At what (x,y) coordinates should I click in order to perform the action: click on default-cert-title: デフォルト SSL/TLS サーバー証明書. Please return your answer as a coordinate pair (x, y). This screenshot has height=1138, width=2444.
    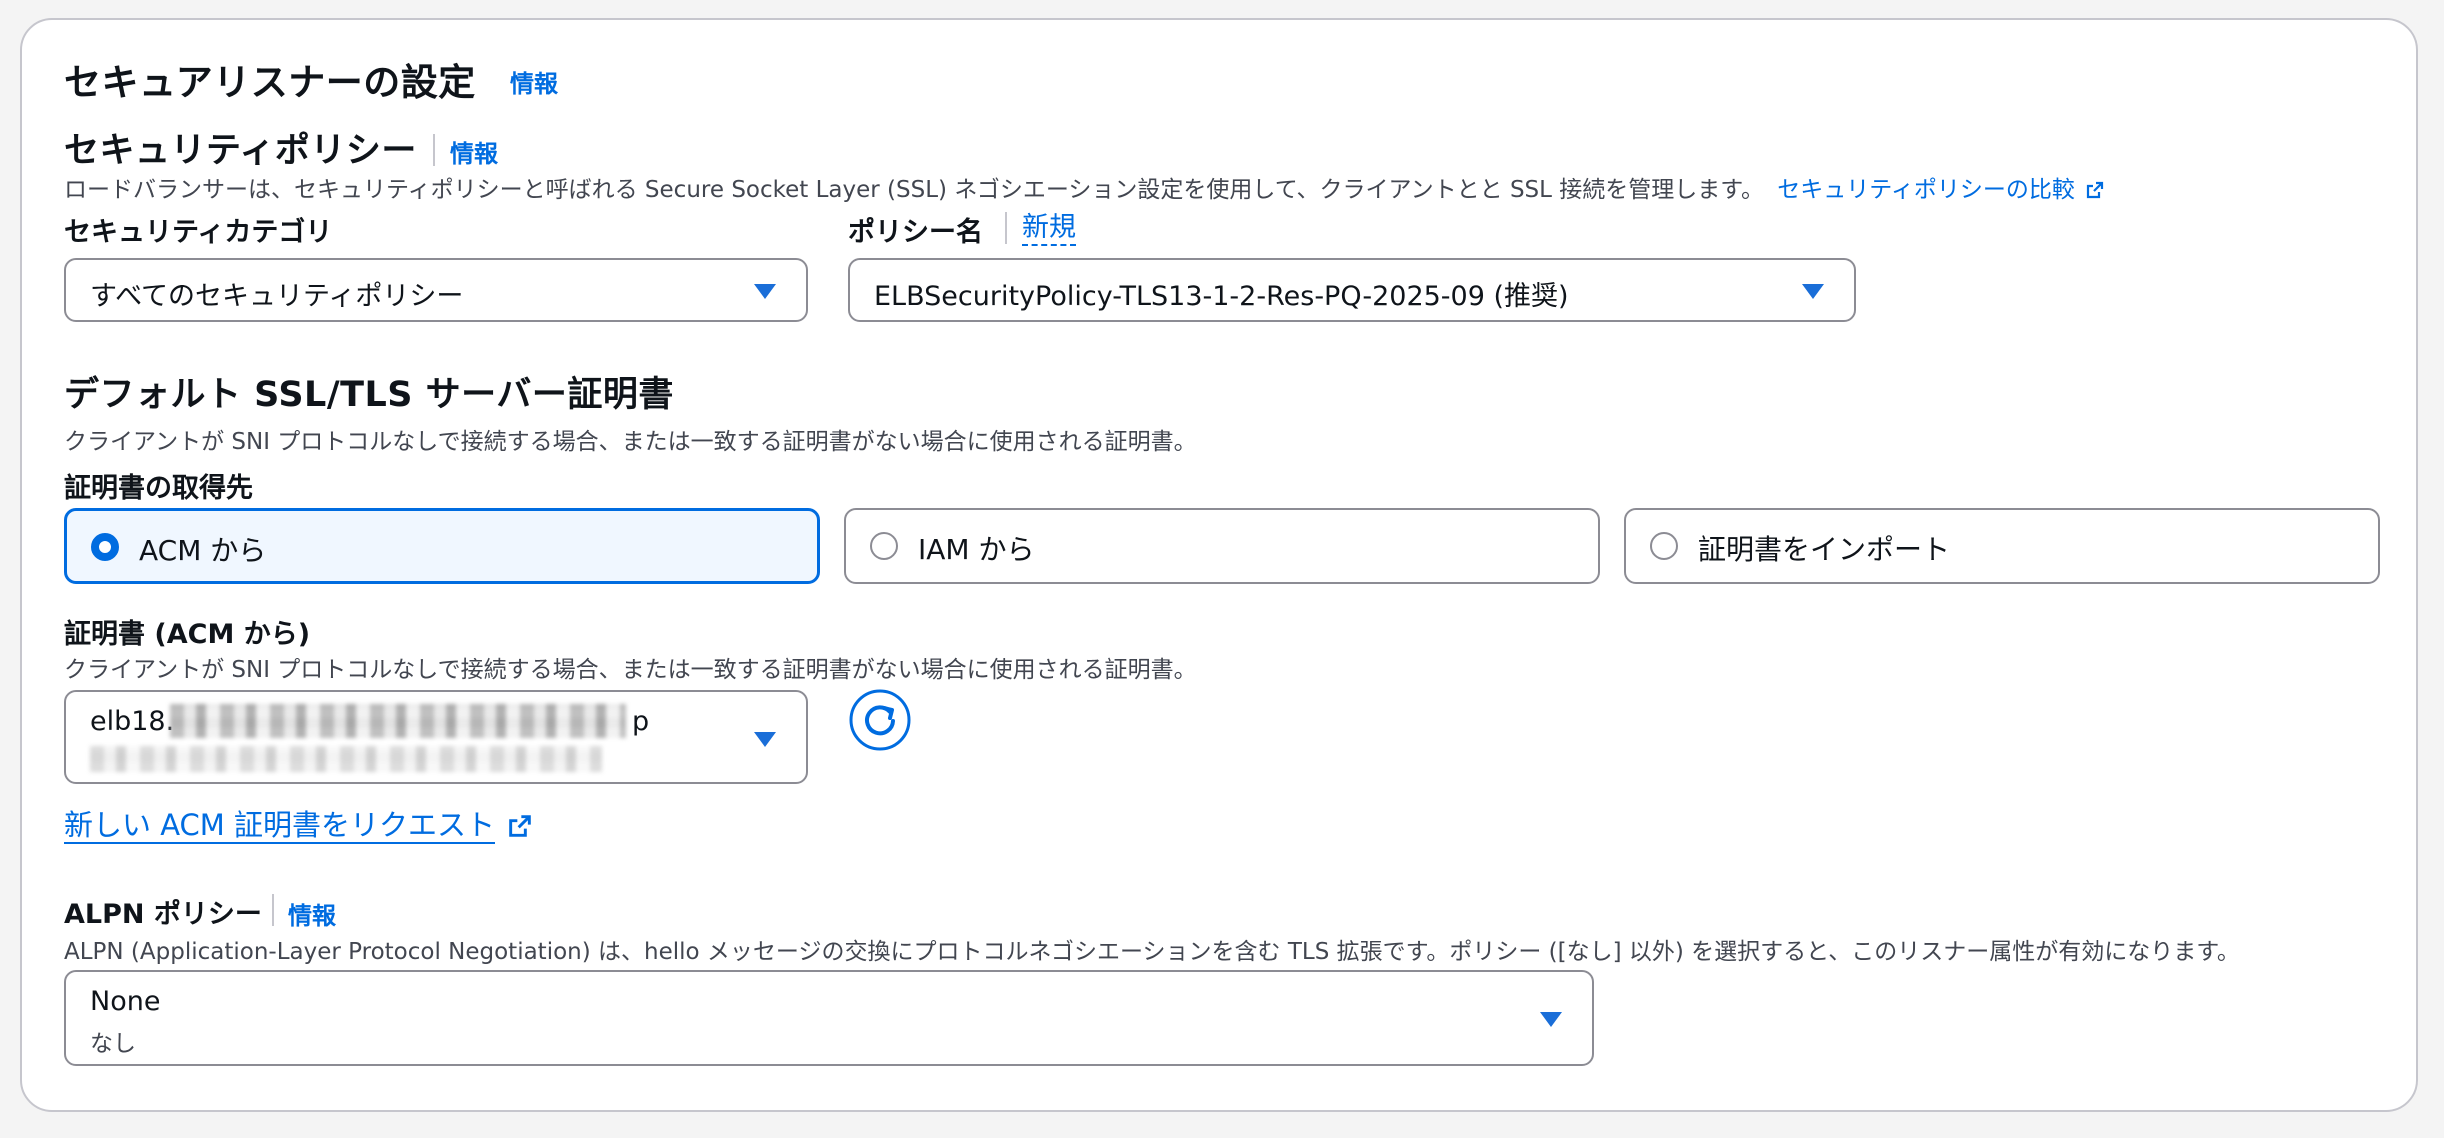
    Looking at the image, I should click on (369, 395).